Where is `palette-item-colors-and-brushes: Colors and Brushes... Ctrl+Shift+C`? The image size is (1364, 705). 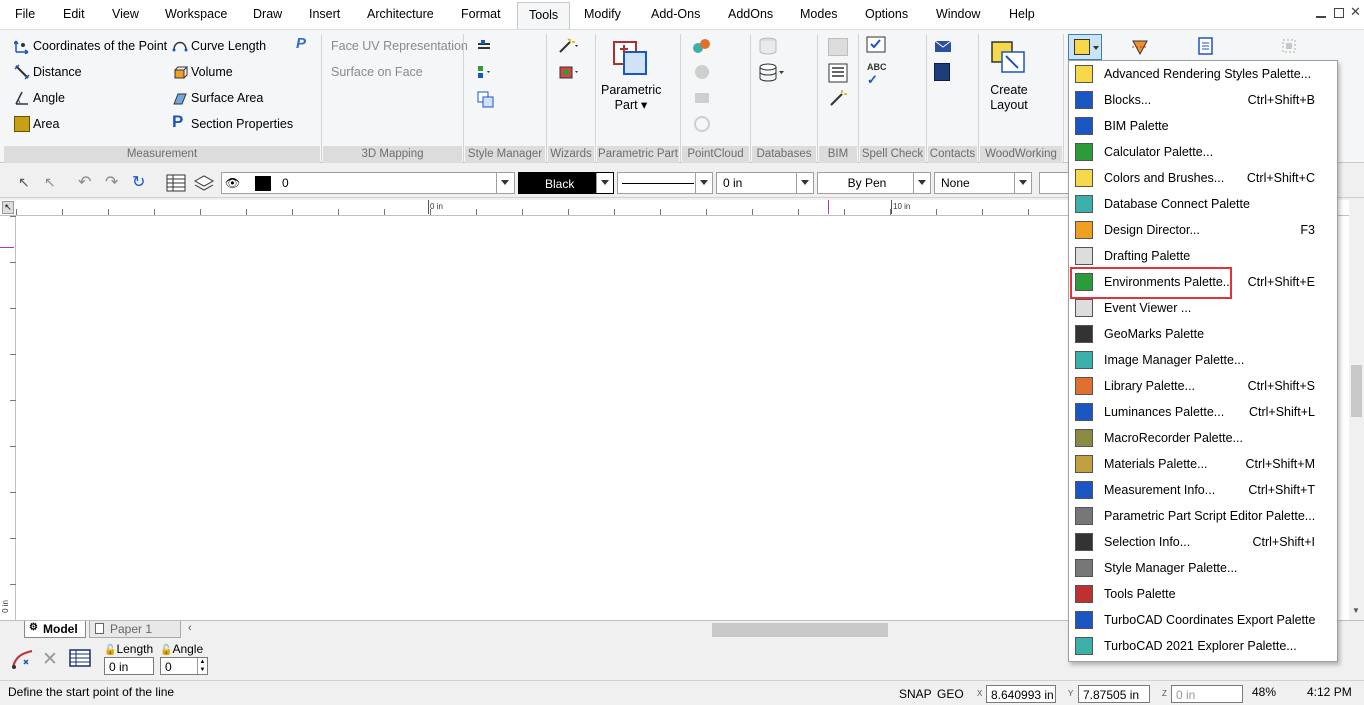
palette-item-colors-and-brushes: Colors and Brushes... Ctrl+Shift+C is located at coordinates (1203, 178).